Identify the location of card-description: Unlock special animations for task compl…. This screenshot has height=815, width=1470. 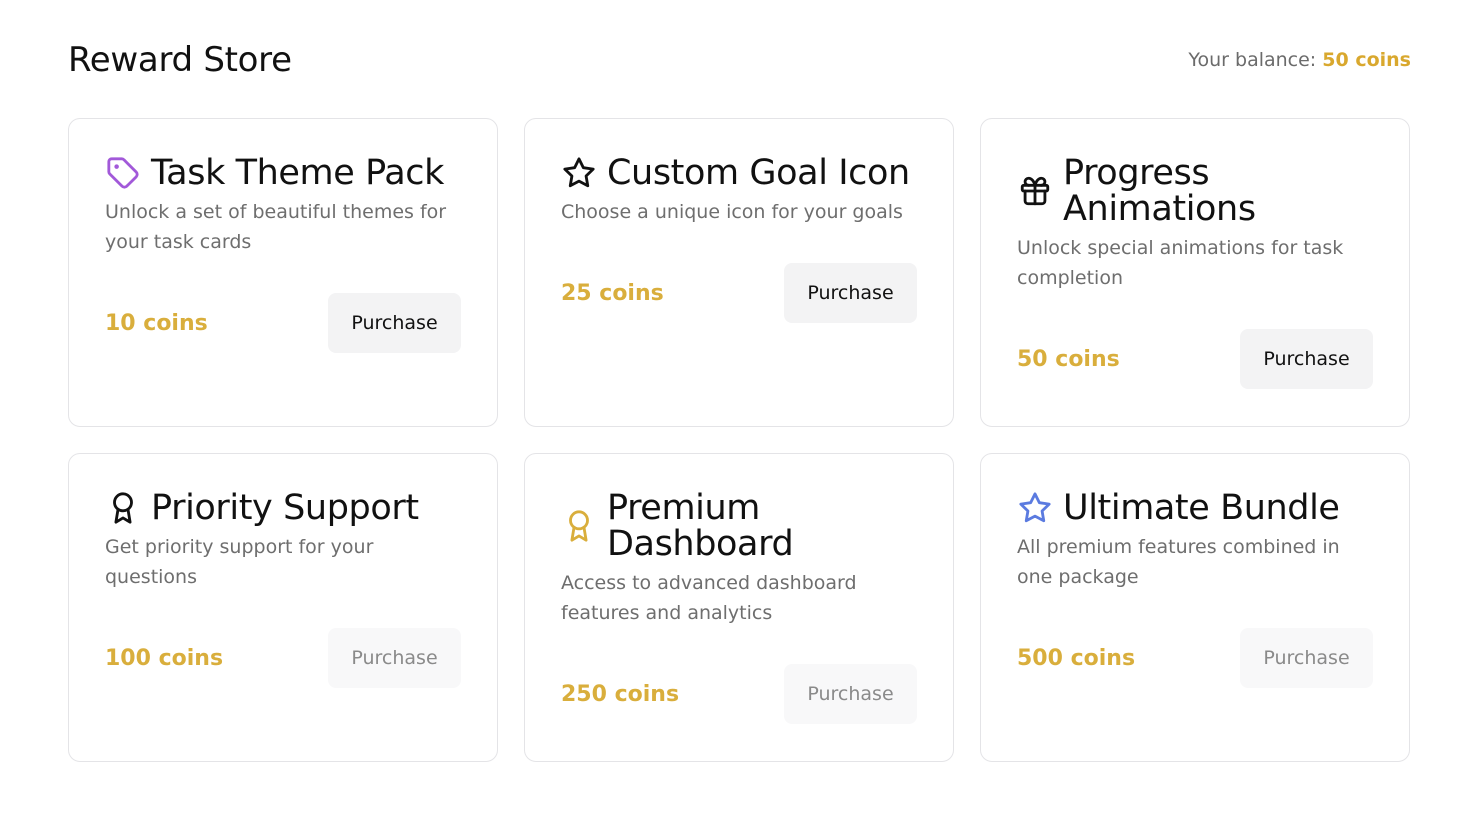
(1180, 263).